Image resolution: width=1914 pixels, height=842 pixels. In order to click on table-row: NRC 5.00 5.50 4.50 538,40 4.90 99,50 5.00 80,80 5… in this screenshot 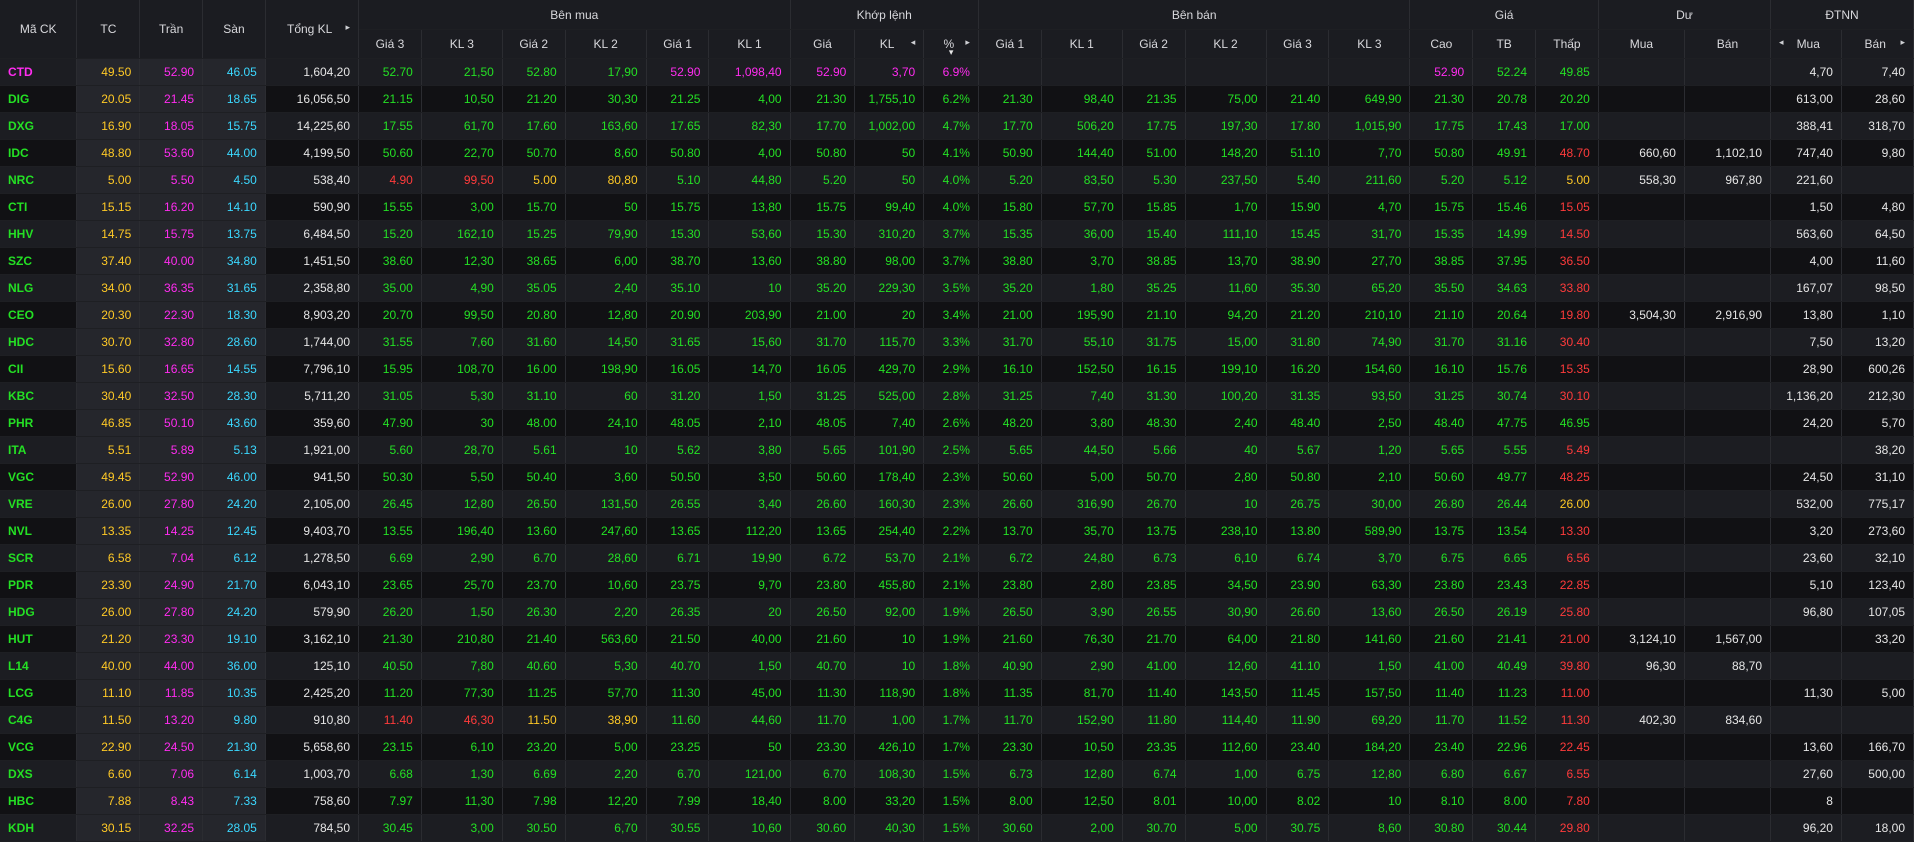, I will do `click(957, 180)`.